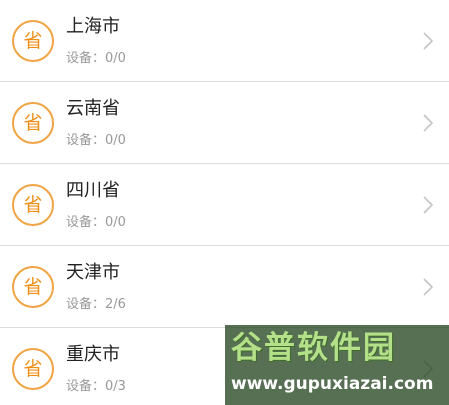 This screenshot has height=405, width=449. I want to click on region-name: 天津市, so click(93, 272).